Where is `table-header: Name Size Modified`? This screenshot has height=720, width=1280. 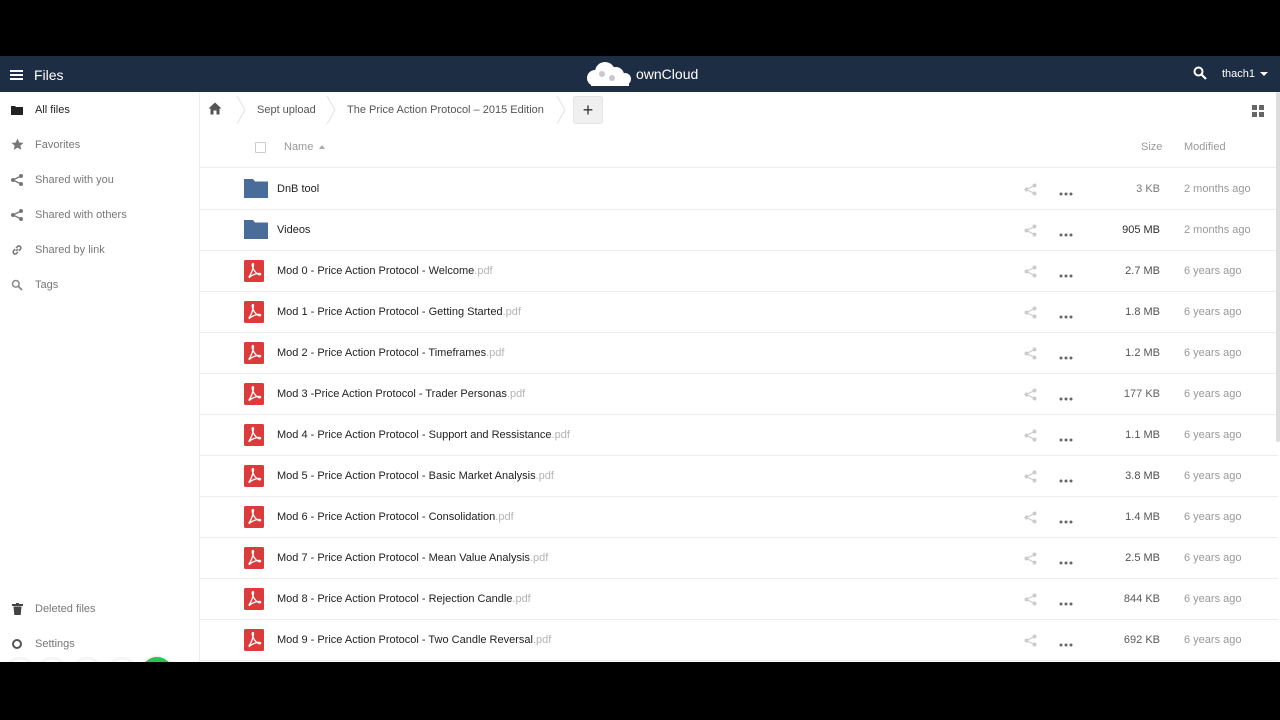 table-header: Name Size Modified is located at coordinates (739, 148).